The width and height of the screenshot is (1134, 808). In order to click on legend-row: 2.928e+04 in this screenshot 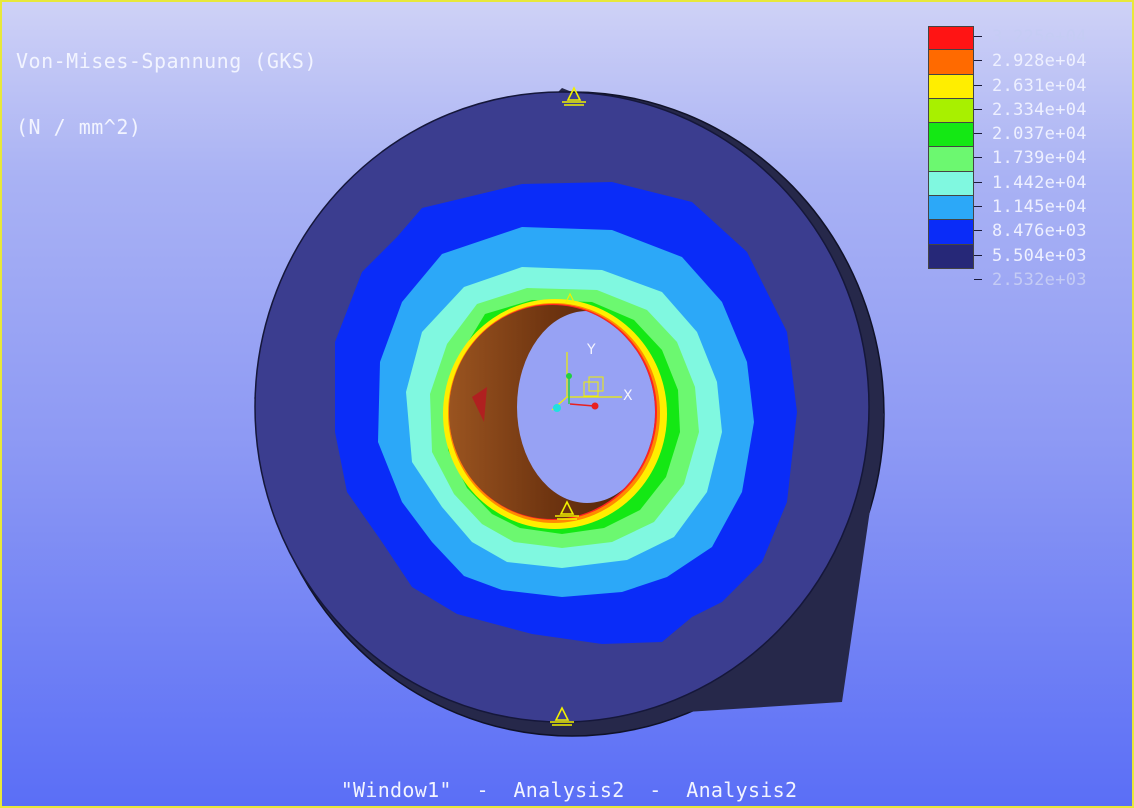, I will do `click(1028, 62)`.